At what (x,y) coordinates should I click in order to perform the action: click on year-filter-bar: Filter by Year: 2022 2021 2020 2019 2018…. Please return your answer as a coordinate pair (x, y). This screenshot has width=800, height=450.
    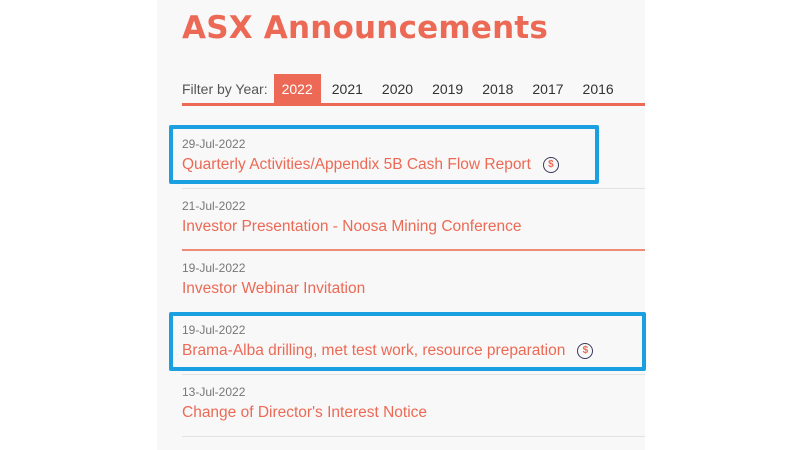
    Looking at the image, I should click on (413, 89).